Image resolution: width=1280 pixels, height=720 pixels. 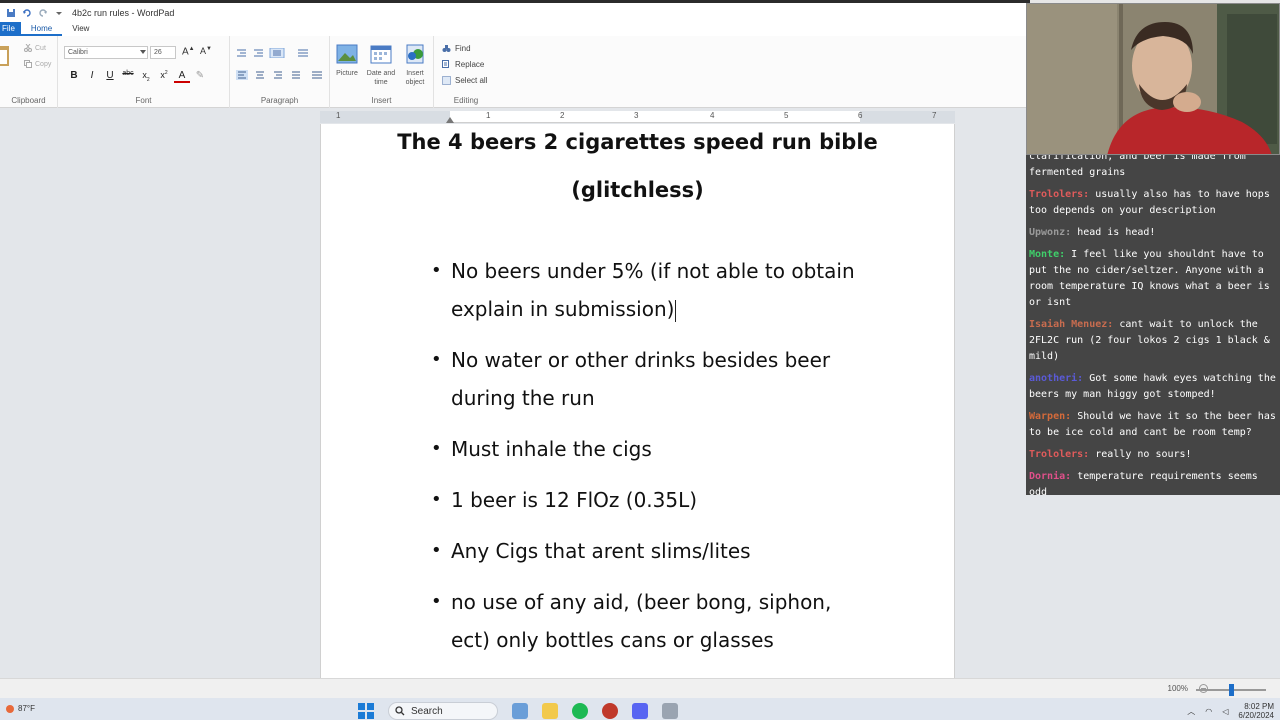 What do you see at coordinates (464, 80) in the screenshot?
I see `select-all-button: Select all` at bounding box center [464, 80].